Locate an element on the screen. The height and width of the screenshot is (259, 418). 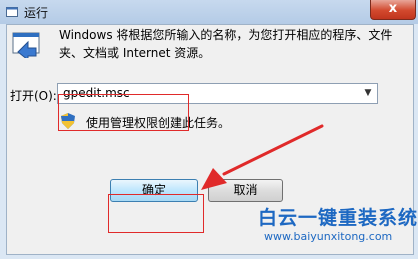
watermark-url: www.baiyunxitong.com is located at coordinates (328, 236).